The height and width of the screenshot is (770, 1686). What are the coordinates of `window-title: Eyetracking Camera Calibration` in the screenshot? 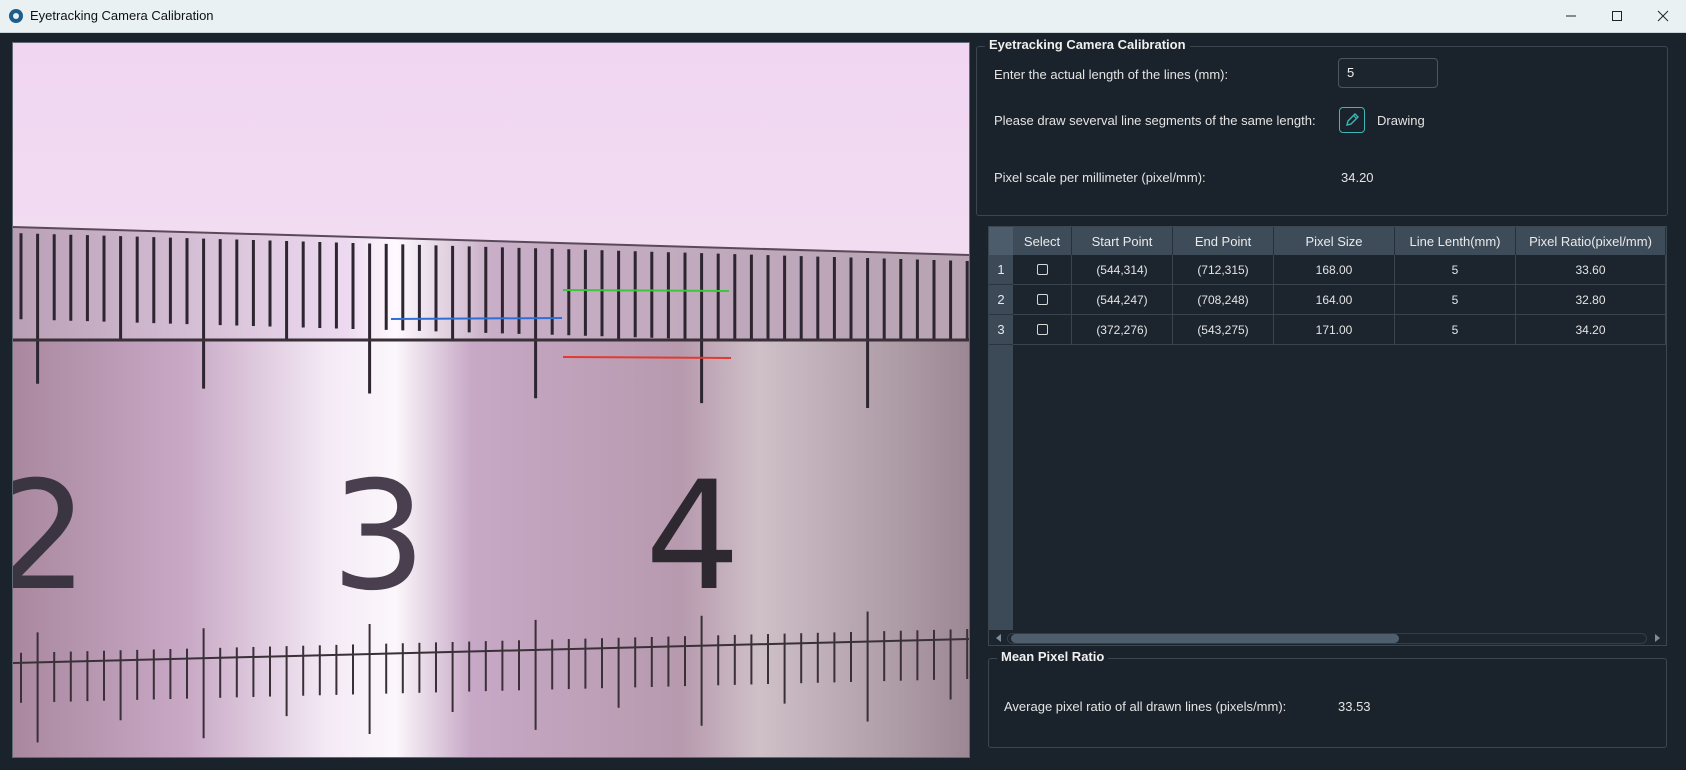 It's located at (122, 15).